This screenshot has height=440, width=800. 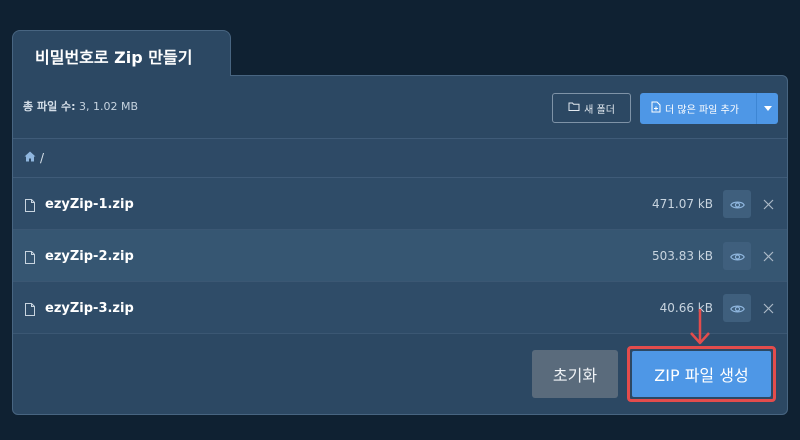 I want to click on new-folder-label: 새 폴더, so click(x=599, y=110).